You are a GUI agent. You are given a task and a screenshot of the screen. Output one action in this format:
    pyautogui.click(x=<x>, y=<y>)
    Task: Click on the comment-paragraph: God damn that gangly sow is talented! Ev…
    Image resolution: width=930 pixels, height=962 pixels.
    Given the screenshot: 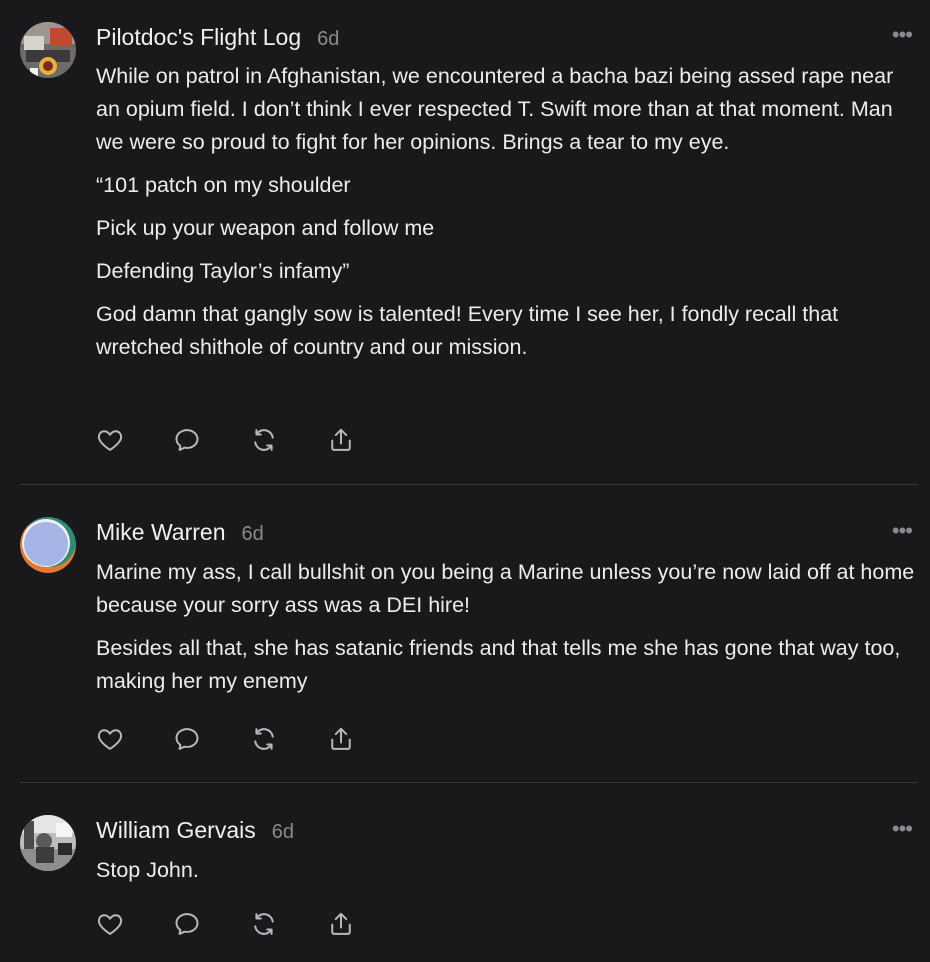 What is the action you would take?
    pyautogui.click(x=467, y=330)
    